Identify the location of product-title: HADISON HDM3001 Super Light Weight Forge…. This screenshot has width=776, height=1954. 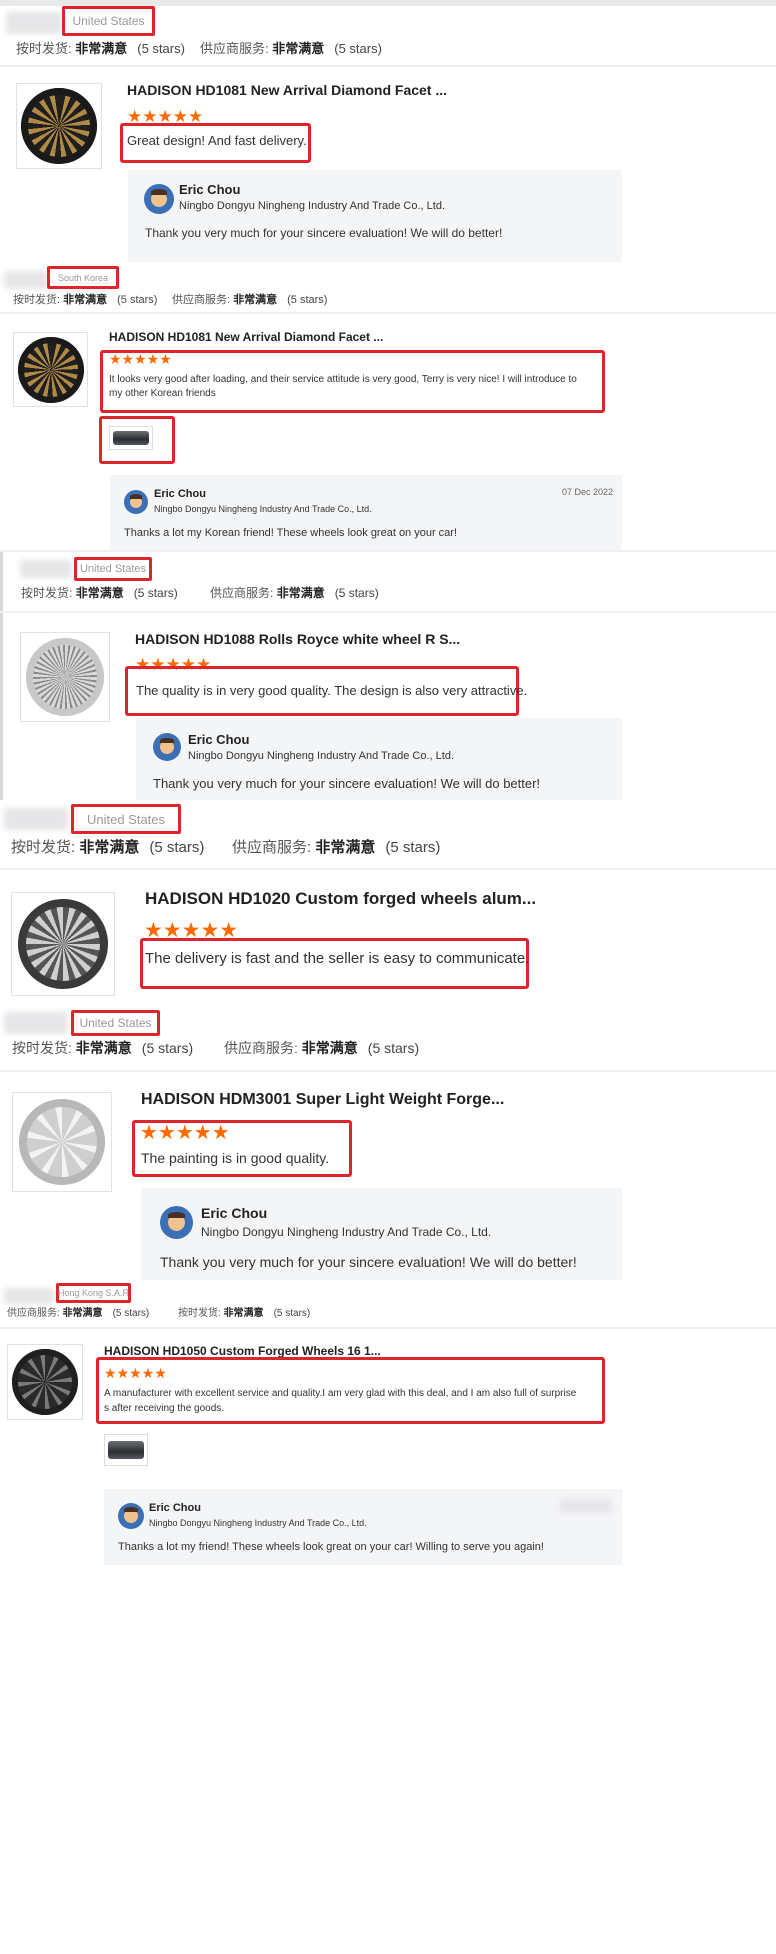
(322, 1100).